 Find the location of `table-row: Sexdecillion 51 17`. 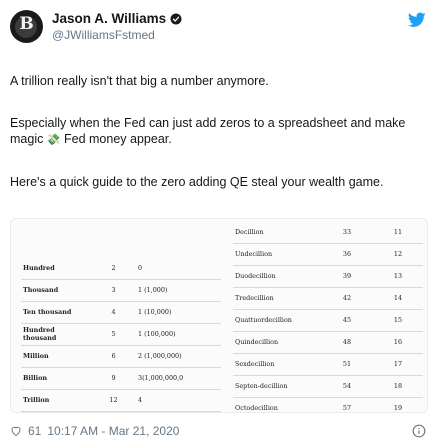

table-row: Sexdecillion 51 17 is located at coordinates (328, 364).